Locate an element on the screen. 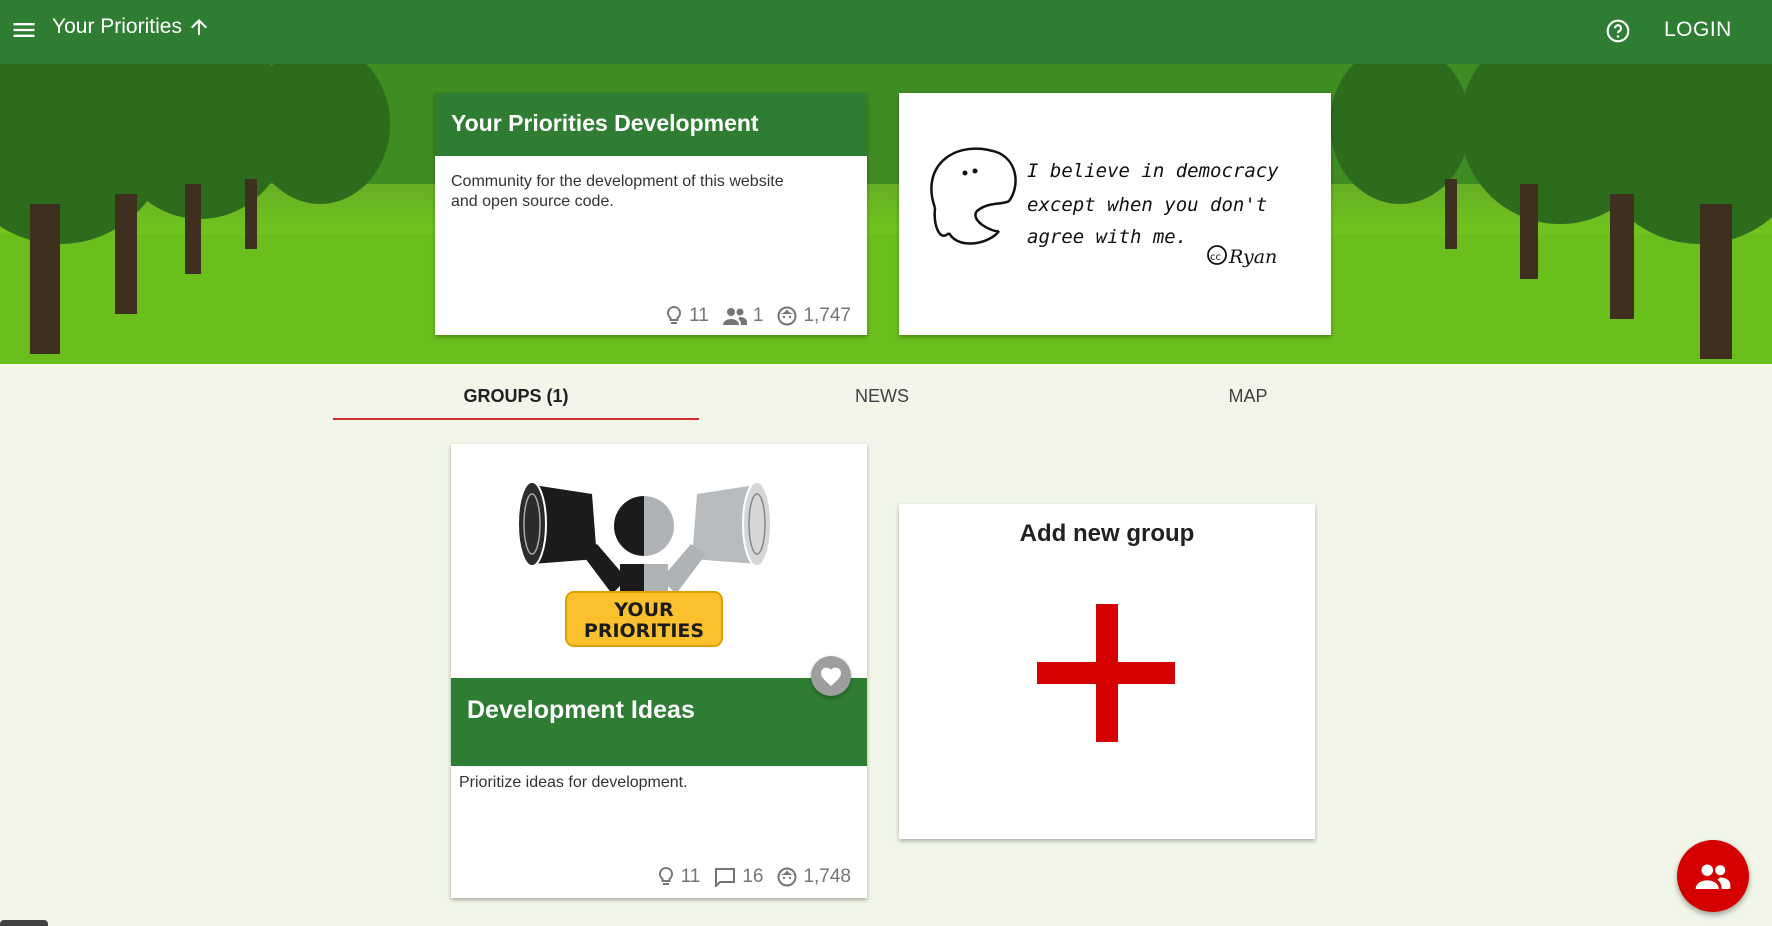  group-description: Prioritize ideas for development. is located at coordinates (573, 782).